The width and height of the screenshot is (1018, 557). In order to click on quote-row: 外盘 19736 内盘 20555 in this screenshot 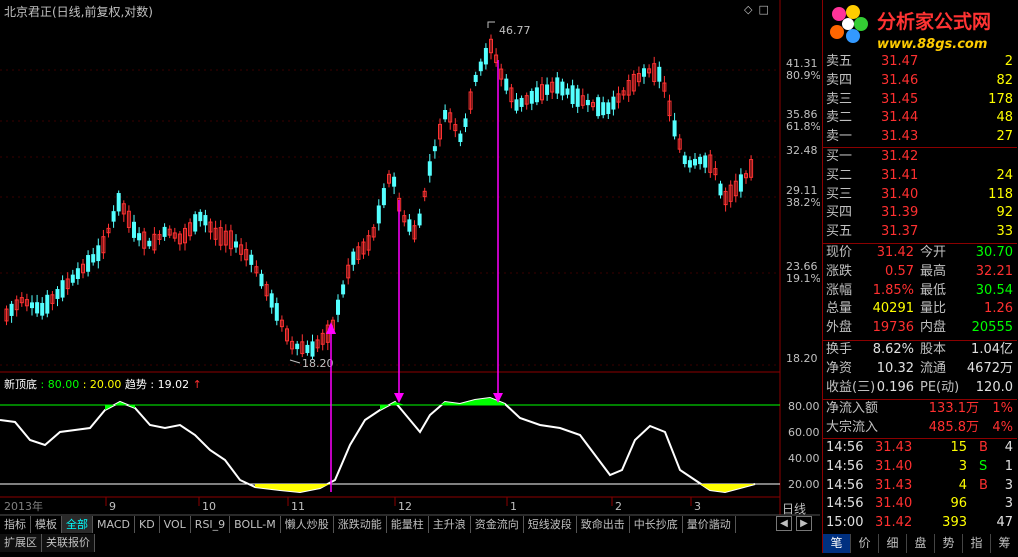, I will do `click(920, 328)`.